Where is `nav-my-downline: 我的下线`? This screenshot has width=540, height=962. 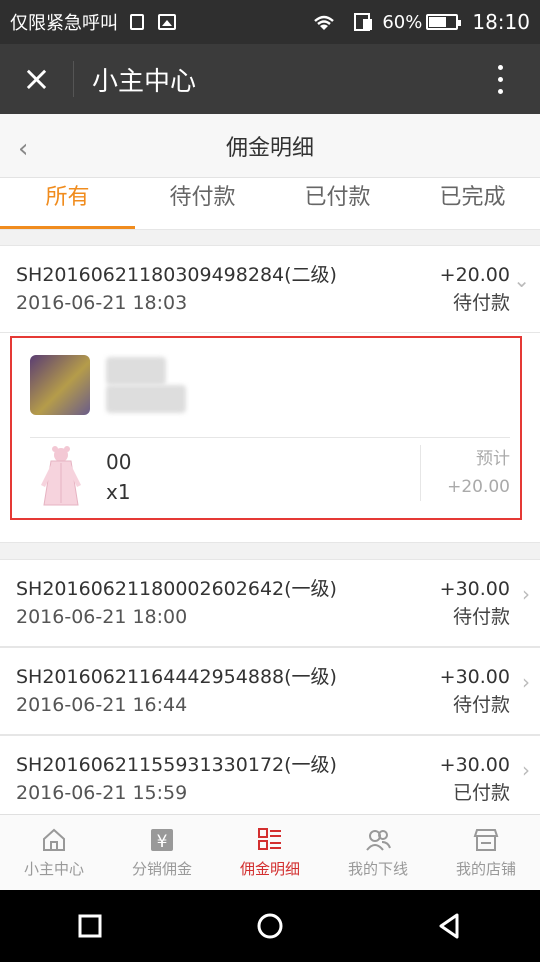 nav-my-downline: 我的下线 is located at coordinates (378, 852).